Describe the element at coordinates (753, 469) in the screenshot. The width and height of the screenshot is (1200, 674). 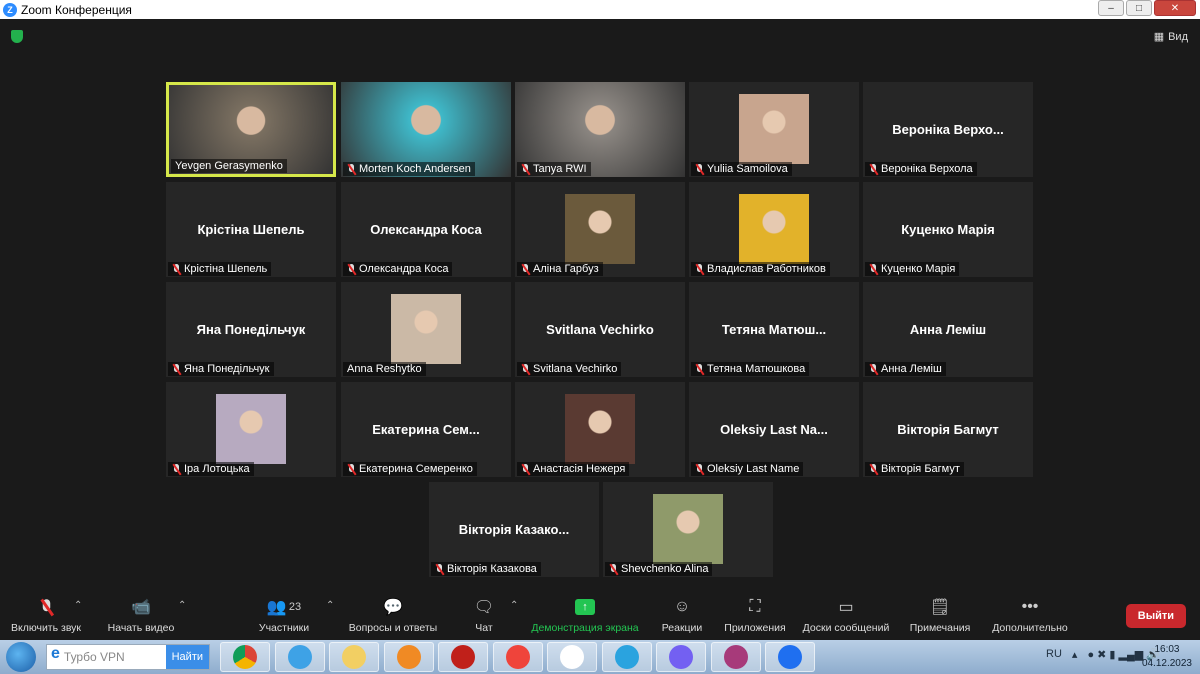
I see `participant-name: Oleksiy Last Name` at that location.